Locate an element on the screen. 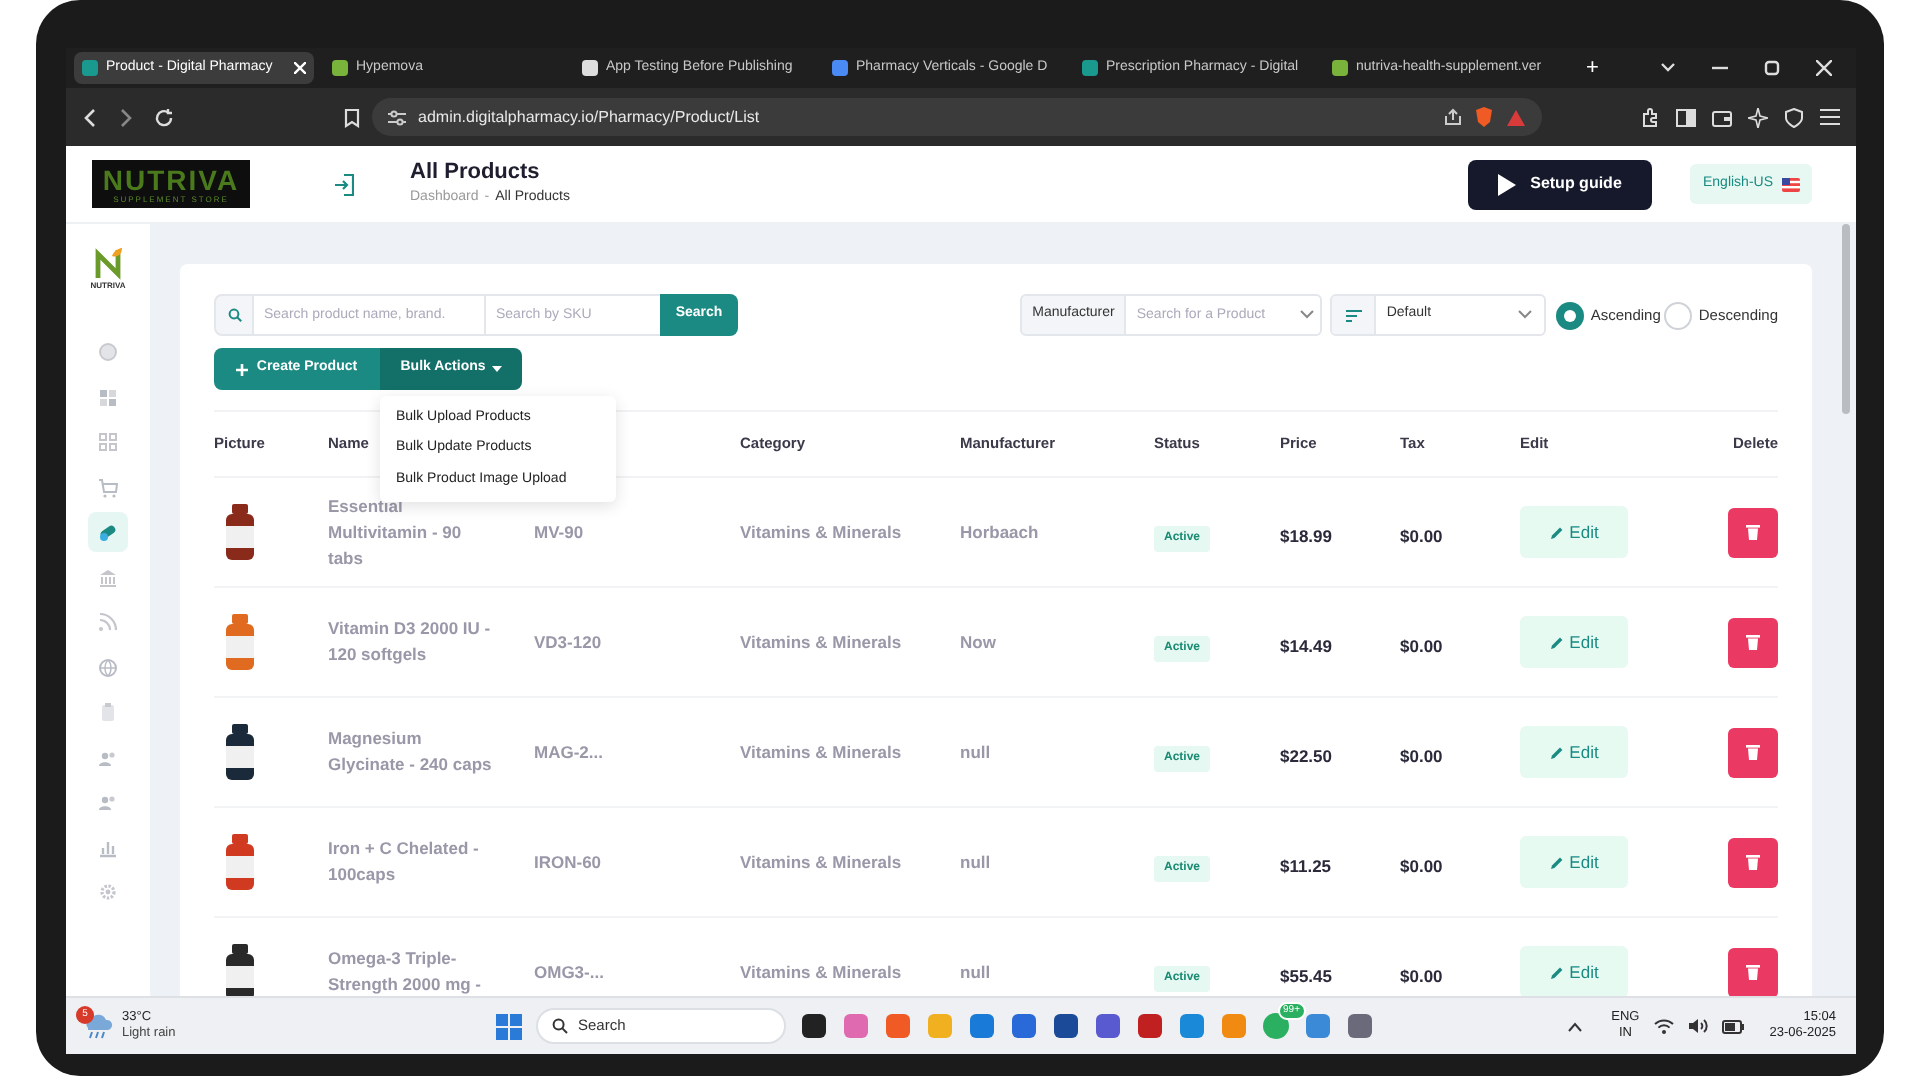 The width and height of the screenshot is (1920, 1080). reload-icon is located at coordinates (164, 117).